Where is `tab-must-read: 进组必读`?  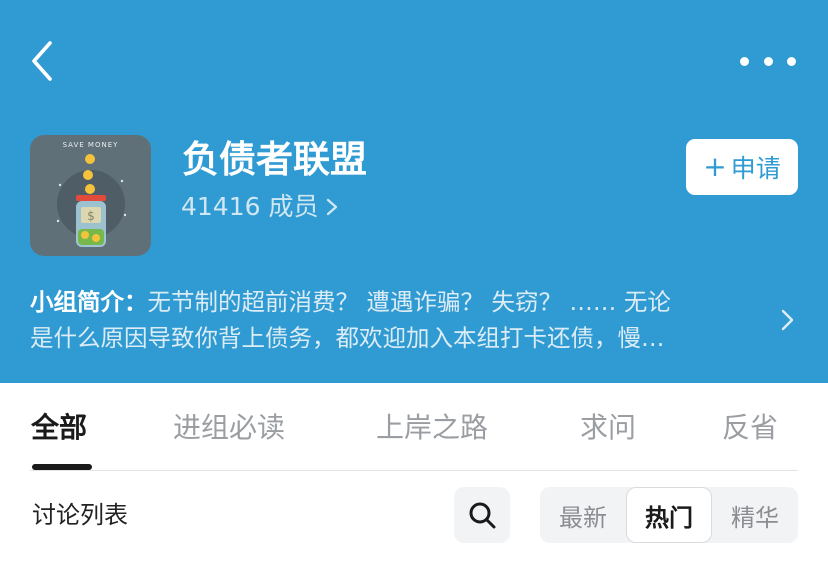 tab-must-read: 进组必读 is located at coordinates (229, 428).